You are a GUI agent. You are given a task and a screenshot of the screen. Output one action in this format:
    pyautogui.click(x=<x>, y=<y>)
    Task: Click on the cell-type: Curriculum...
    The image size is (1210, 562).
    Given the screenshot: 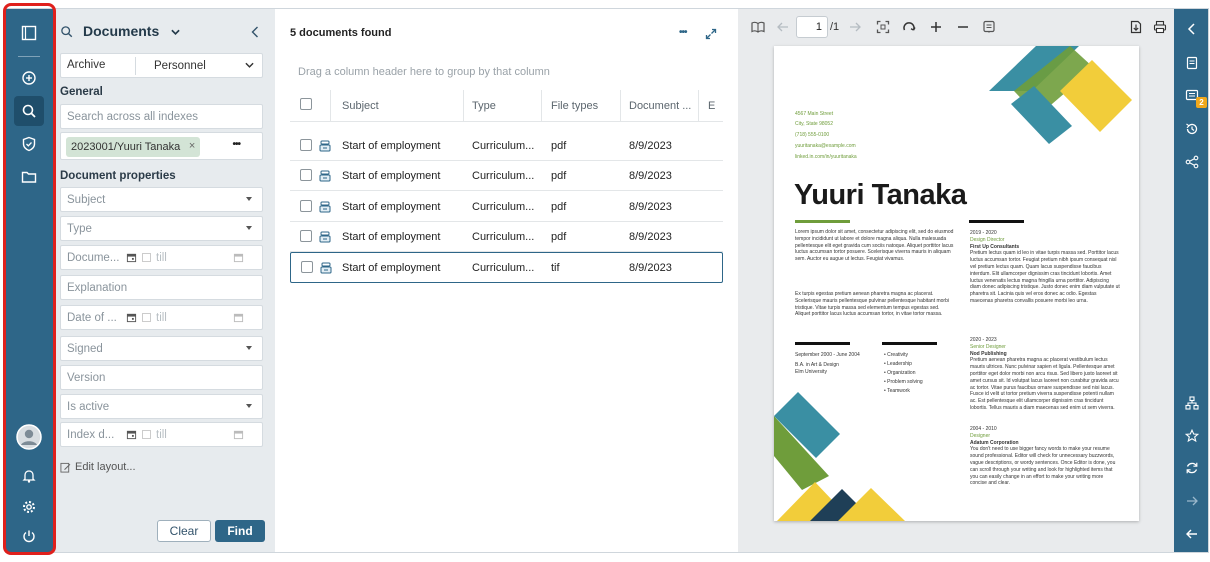 What is the action you would take?
    pyautogui.click(x=503, y=207)
    